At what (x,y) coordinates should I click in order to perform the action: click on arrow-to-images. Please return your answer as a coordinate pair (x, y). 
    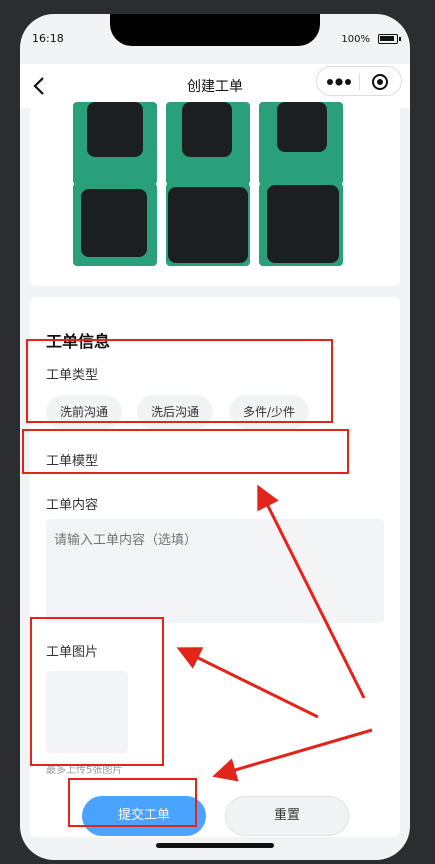
    Looking at the image, I should click on (247, 683).